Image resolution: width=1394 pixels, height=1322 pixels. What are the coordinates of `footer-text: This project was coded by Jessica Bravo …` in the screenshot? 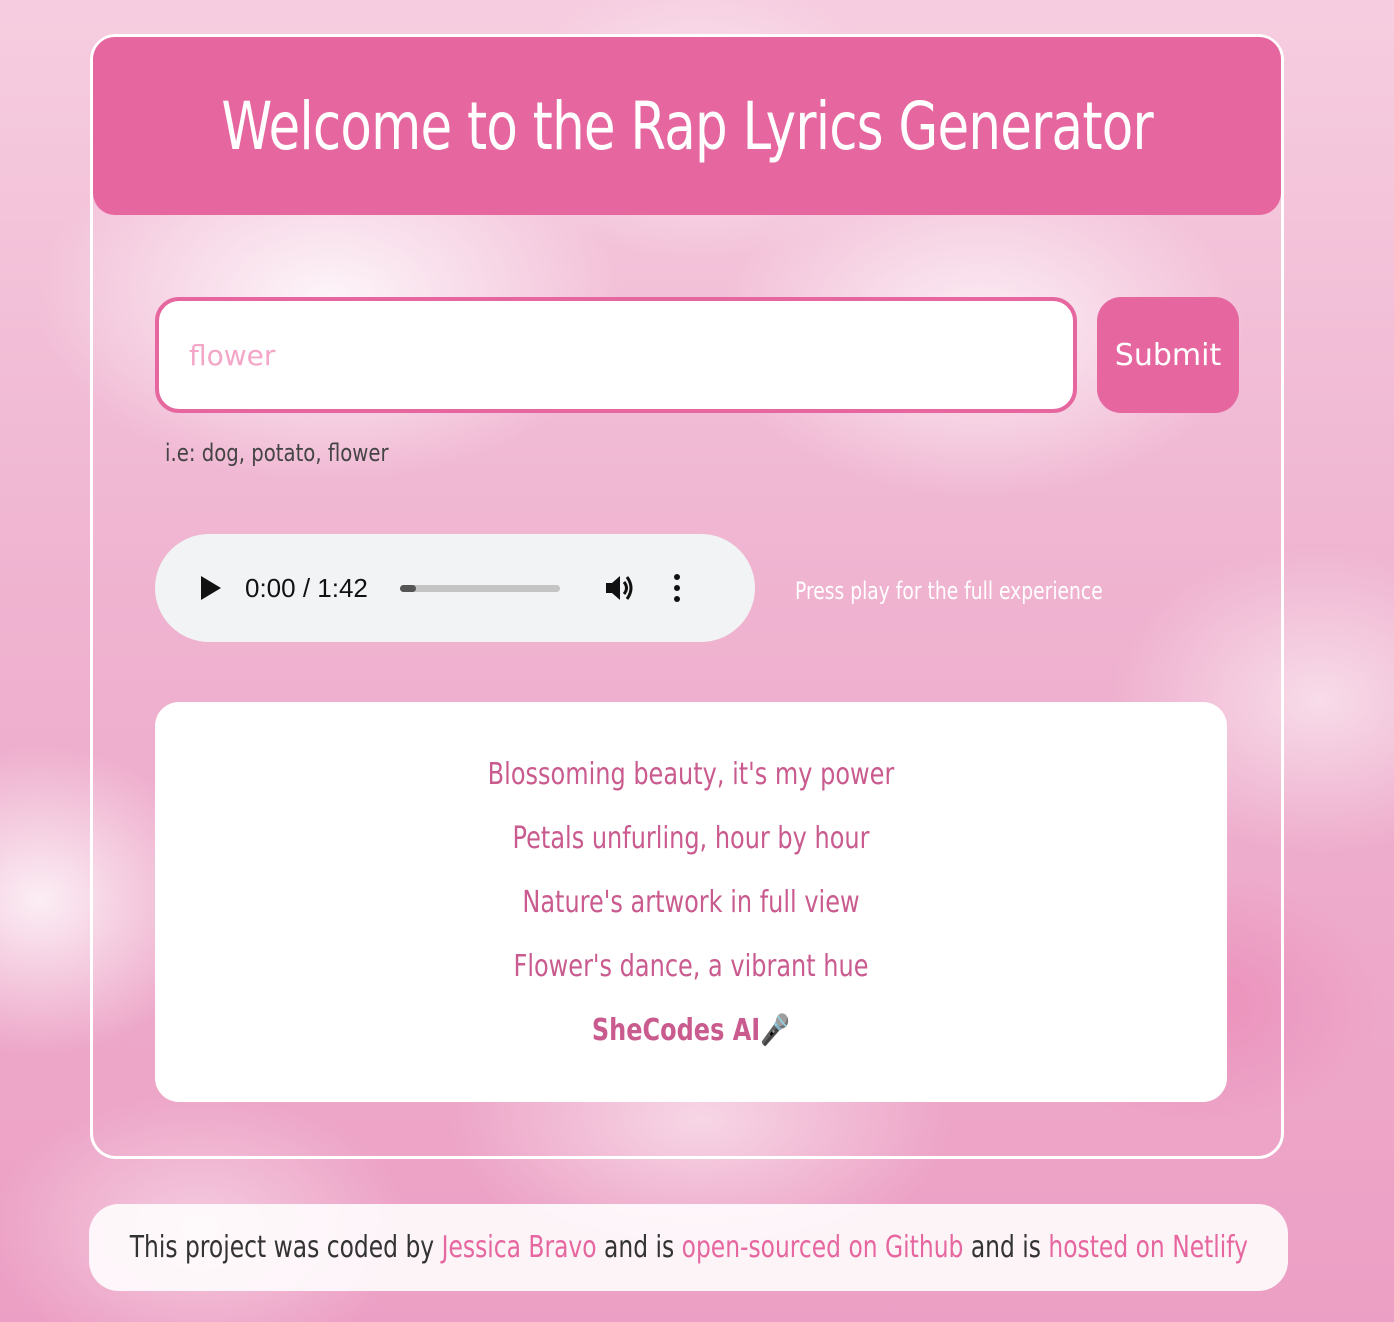 It's located at (688, 1247).